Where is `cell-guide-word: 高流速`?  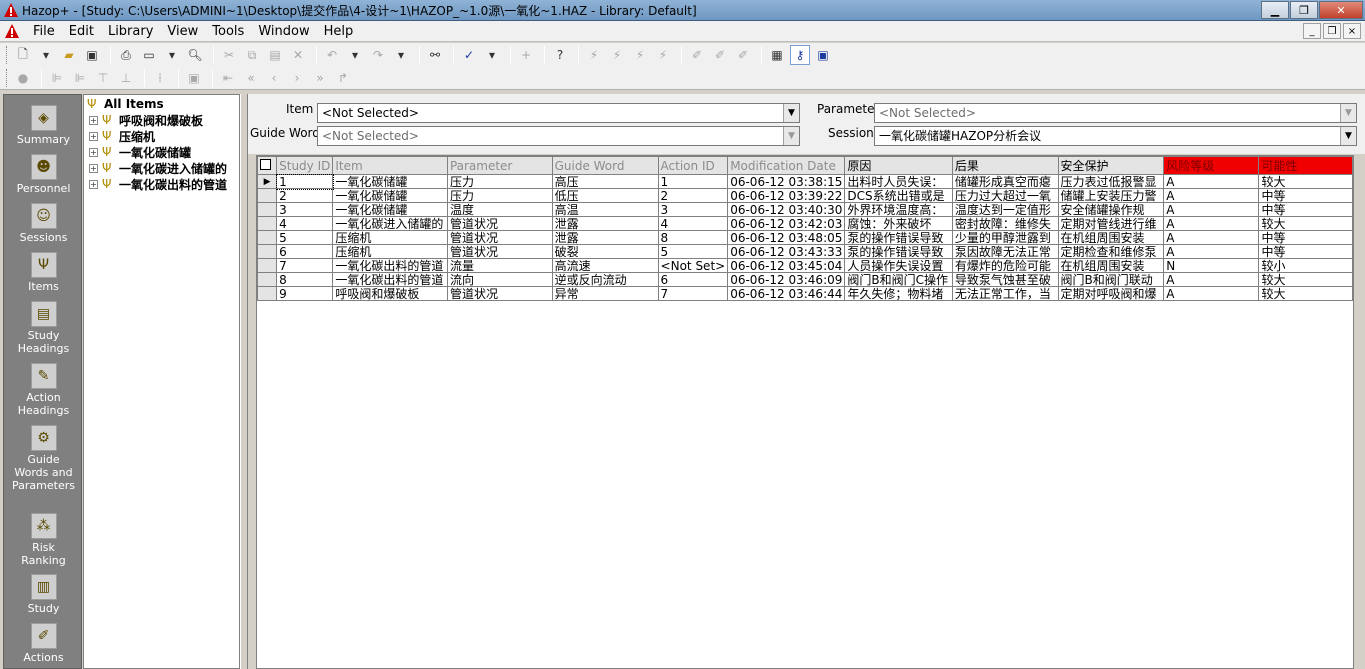 cell-guide-word: 高流速 is located at coordinates (605, 265).